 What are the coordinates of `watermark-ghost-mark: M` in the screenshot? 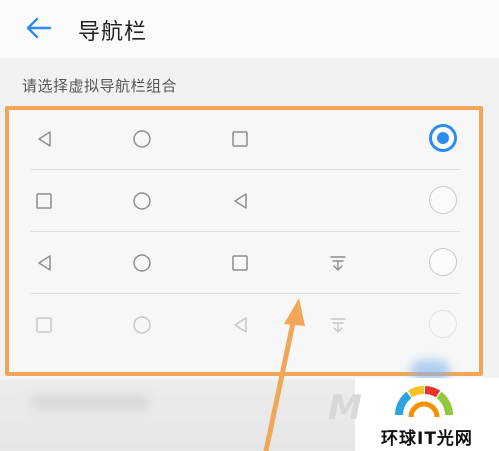 It's located at (345, 408).